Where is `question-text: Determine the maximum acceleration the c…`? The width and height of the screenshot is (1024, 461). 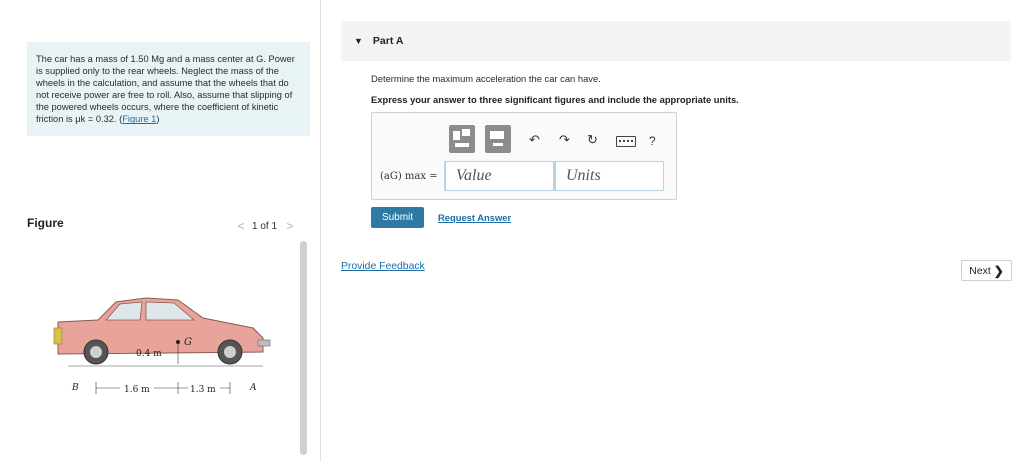
question-text: Determine the maximum acceleration the c… is located at coordinates (486, 78).